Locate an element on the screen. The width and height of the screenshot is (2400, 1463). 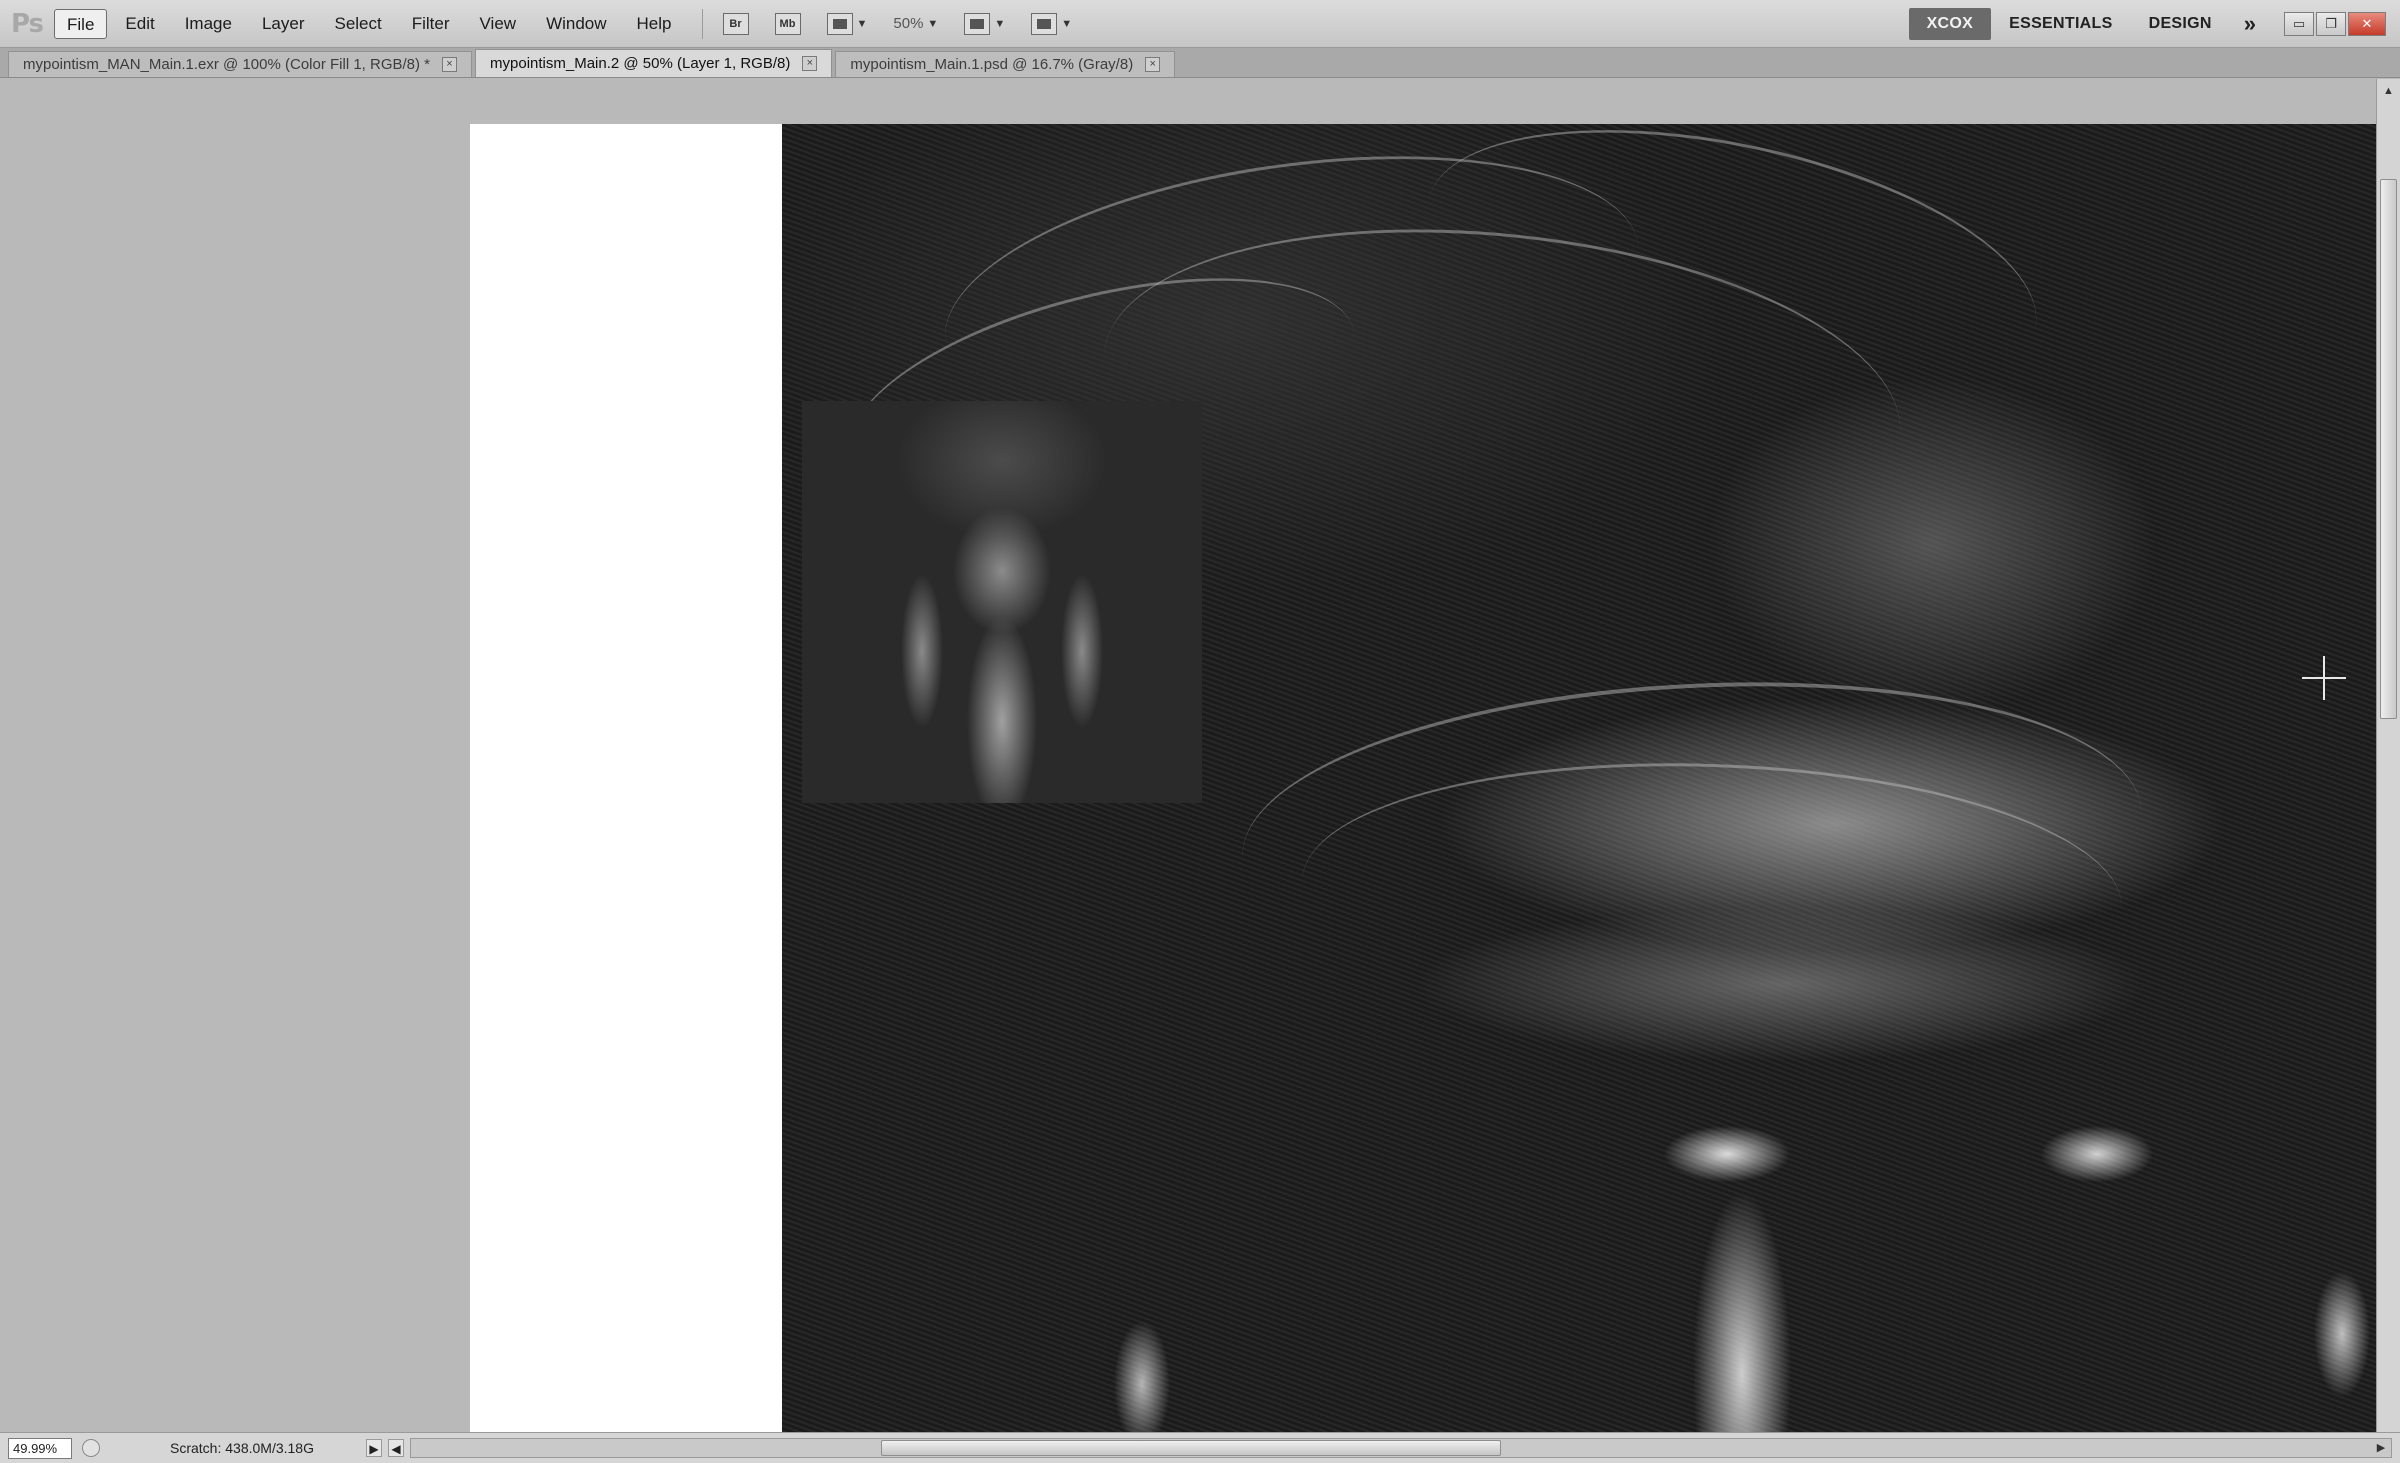
window-controls: ▭ ❐ ✕ is located at coordinates (2335, 23).